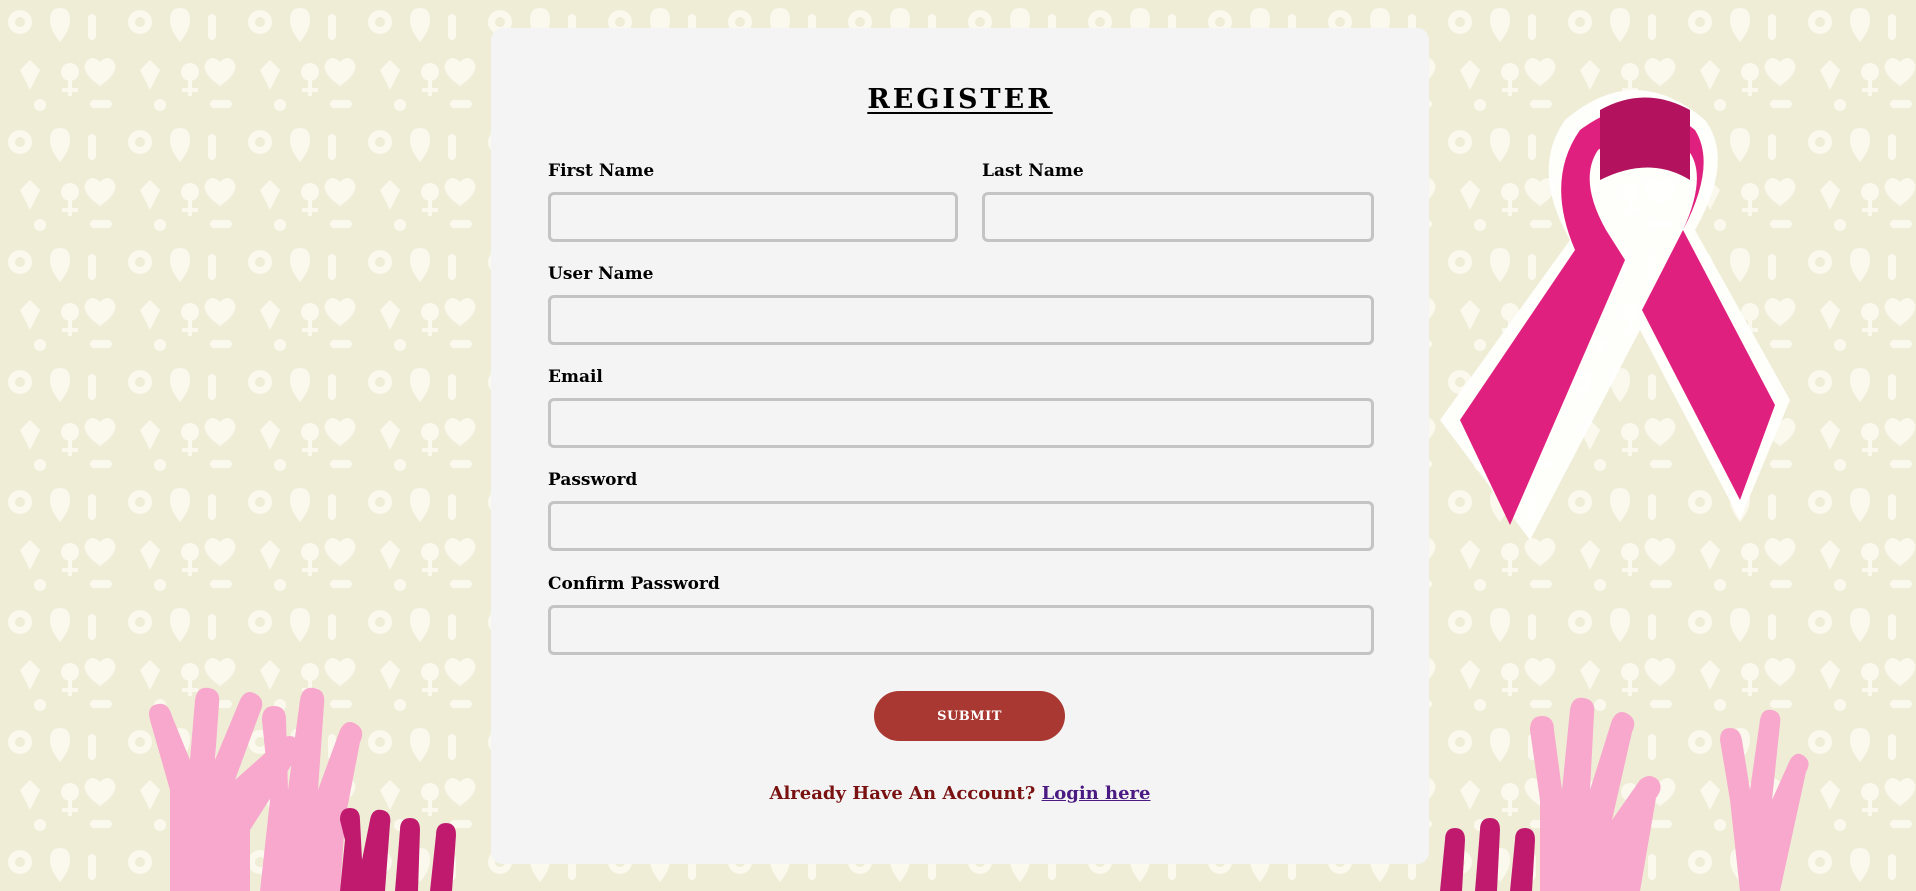  What do you see at coordinates (601, 274) in the screenshot?
I see `user-name-label: User Name` at bounding box center [601, 274].